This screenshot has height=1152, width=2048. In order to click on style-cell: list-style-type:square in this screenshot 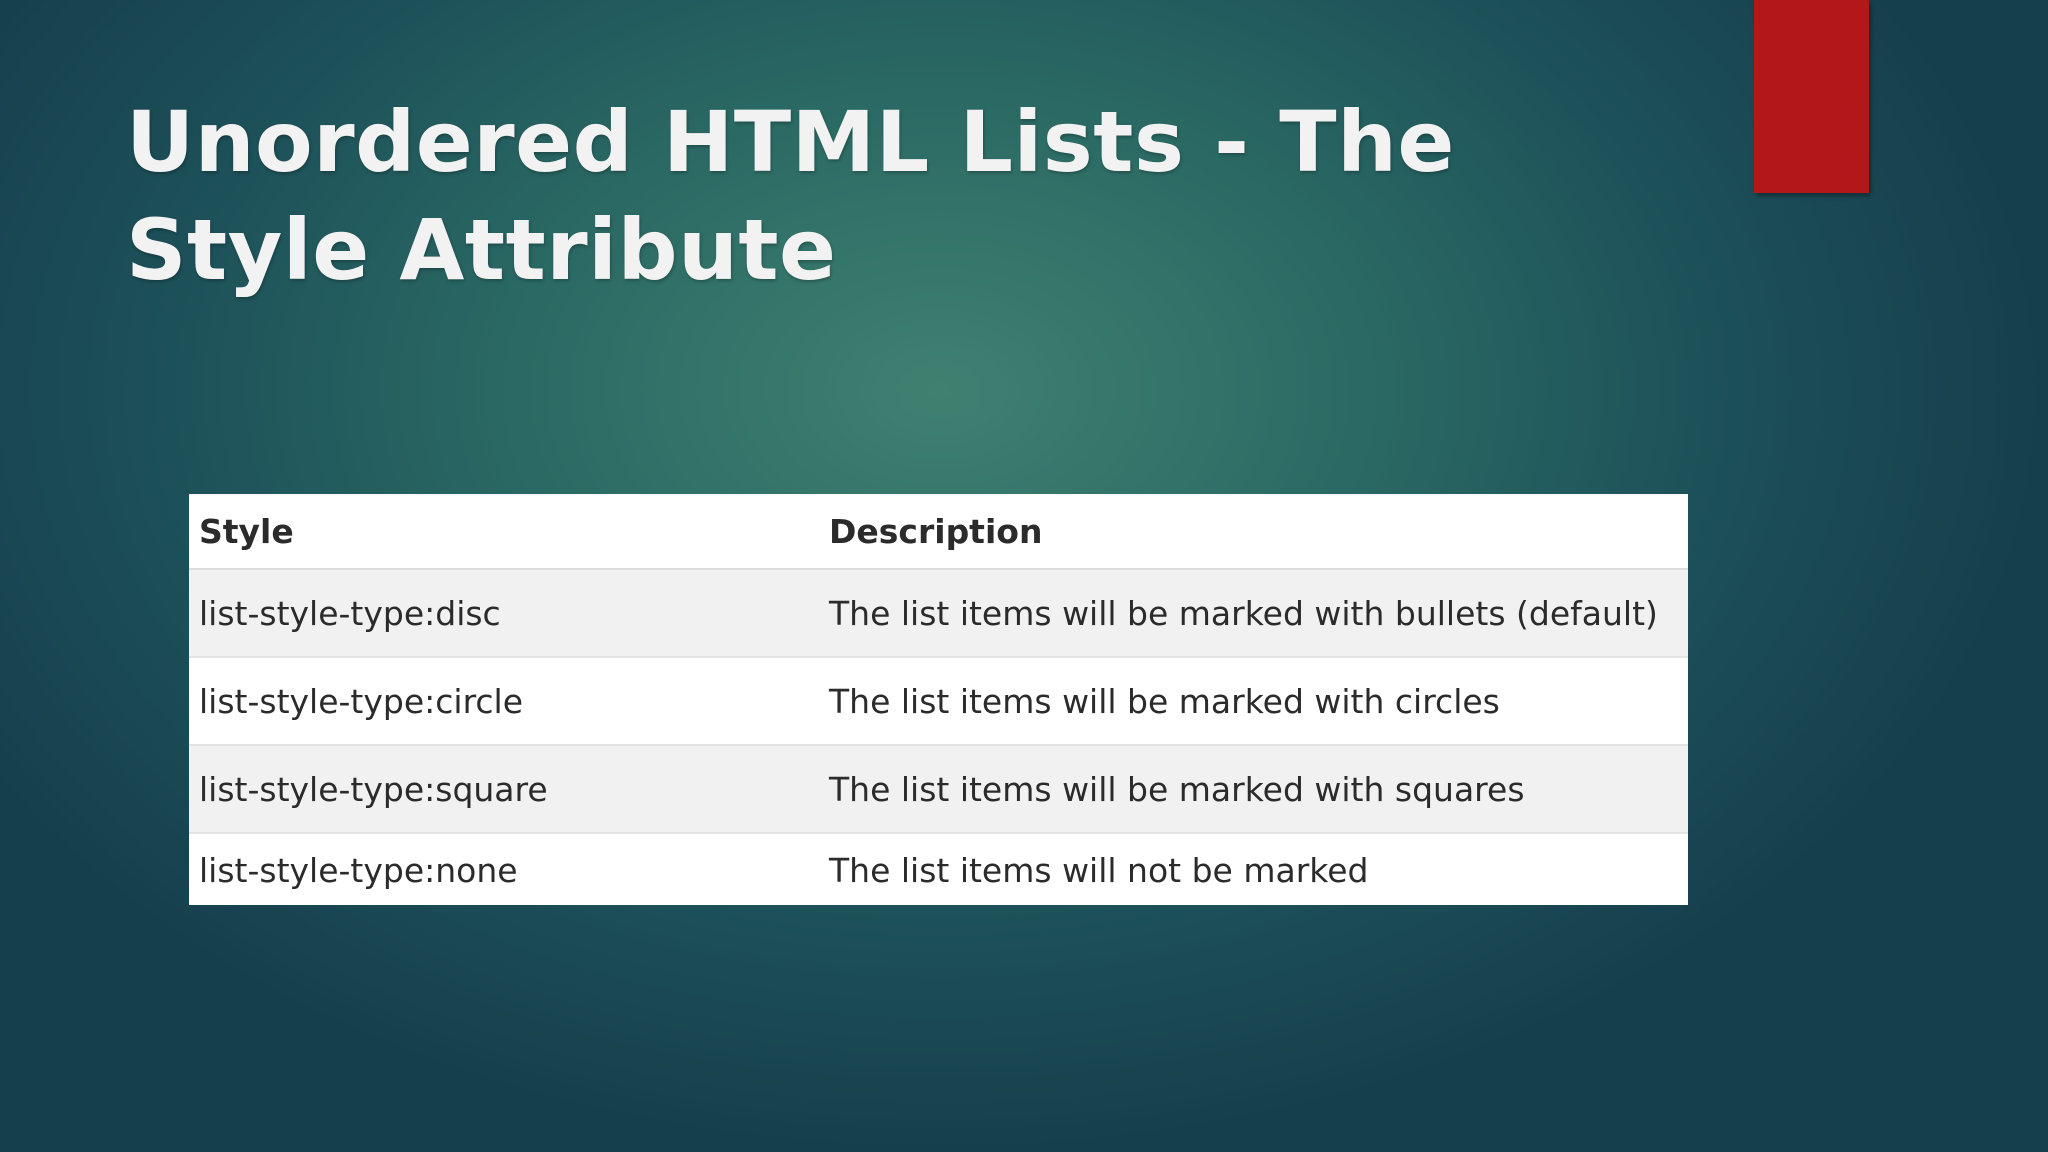, I will do `click(504, 789)`.